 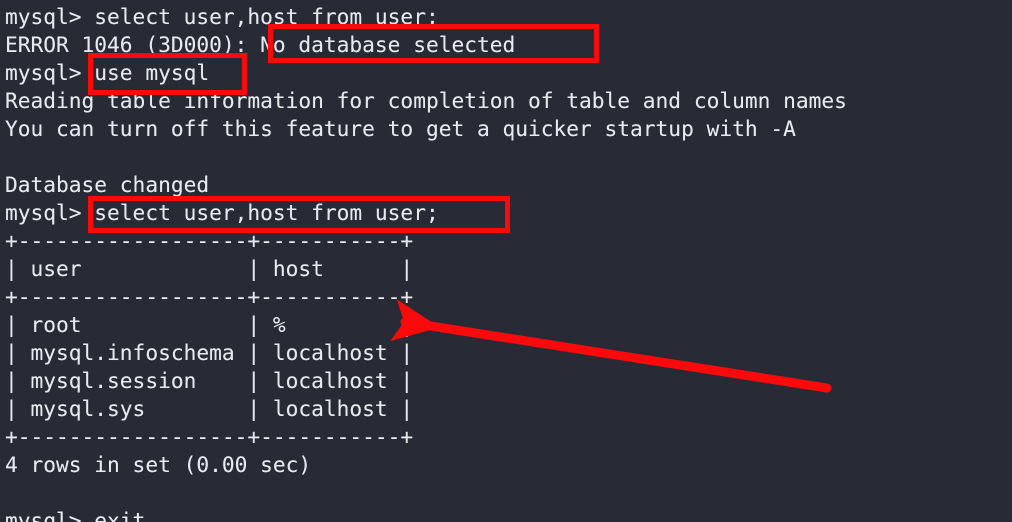 I want to click on terminal-table-row: | root | % |, so click(x=209, y=324).